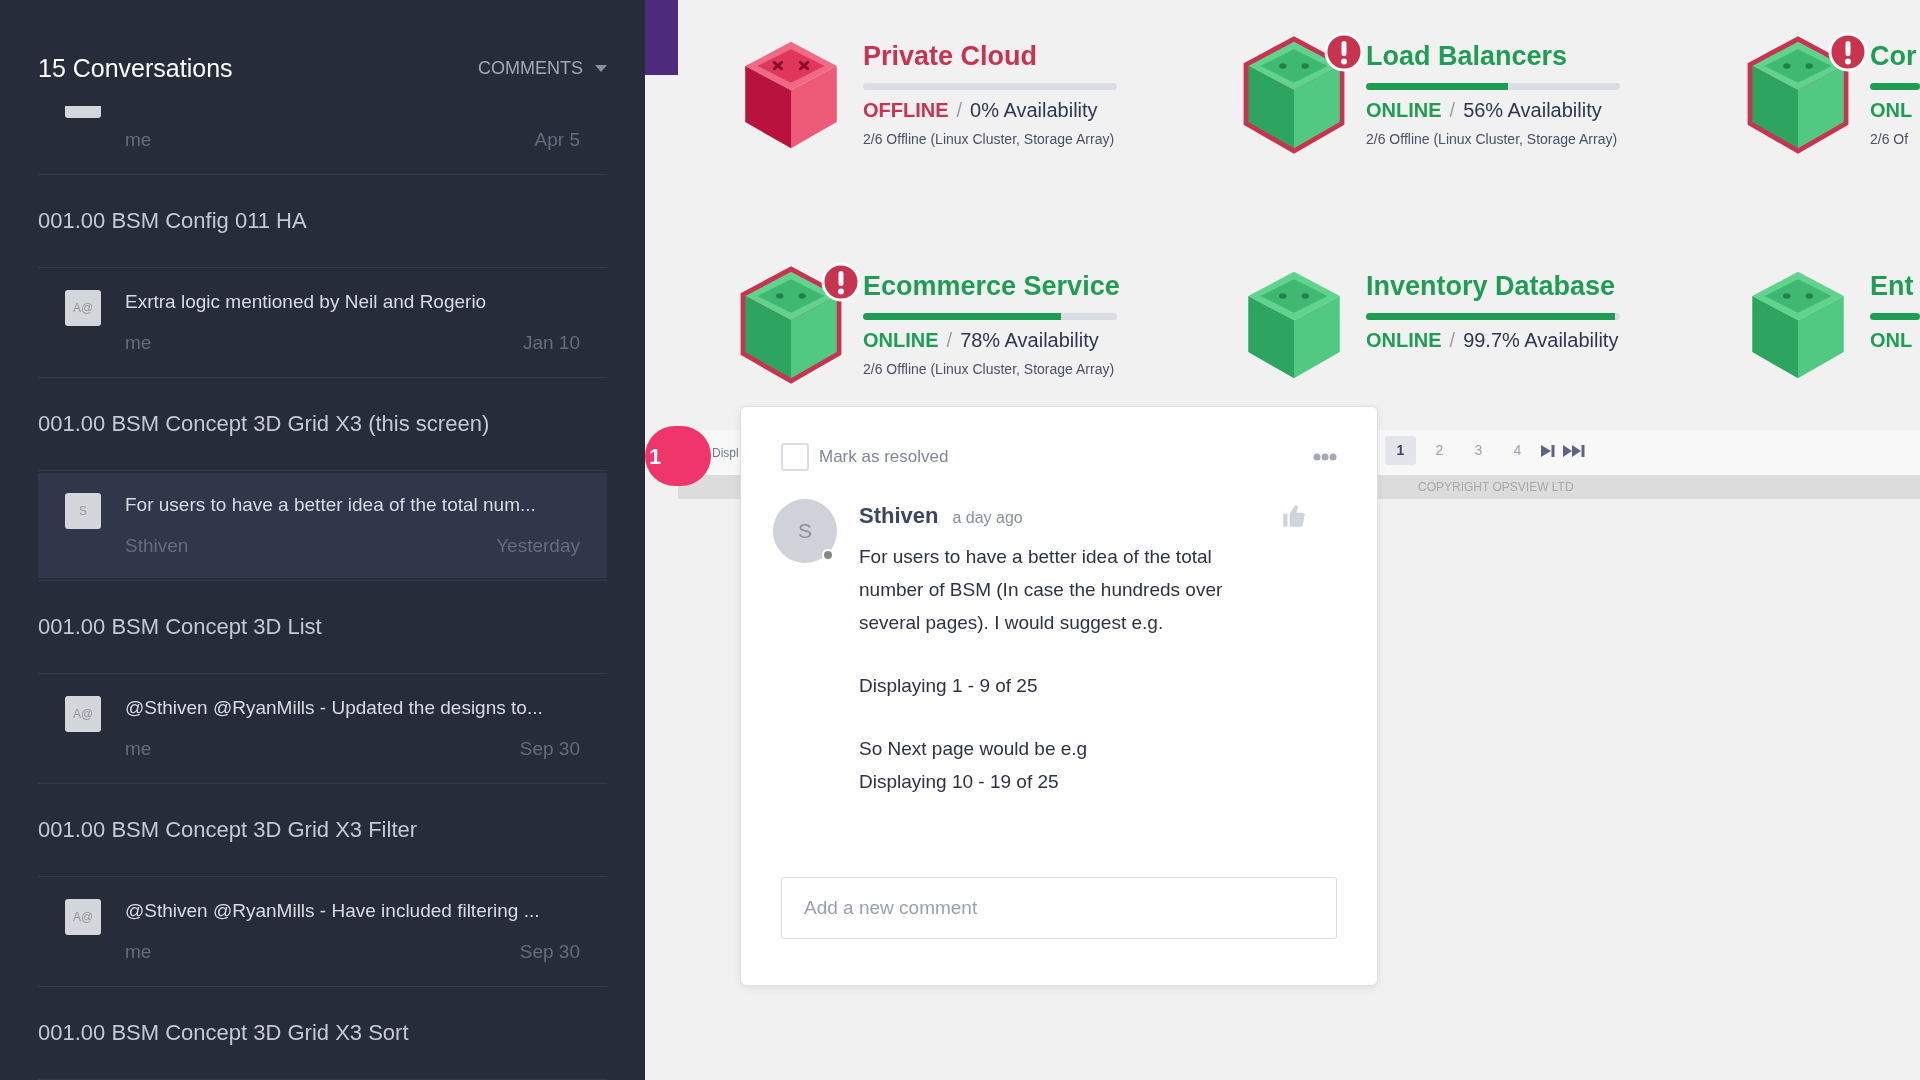 The width and height of the screenshot is (1920, 1080). I want to click on sidebar-title: 15 Conversations, so click(135, 68).